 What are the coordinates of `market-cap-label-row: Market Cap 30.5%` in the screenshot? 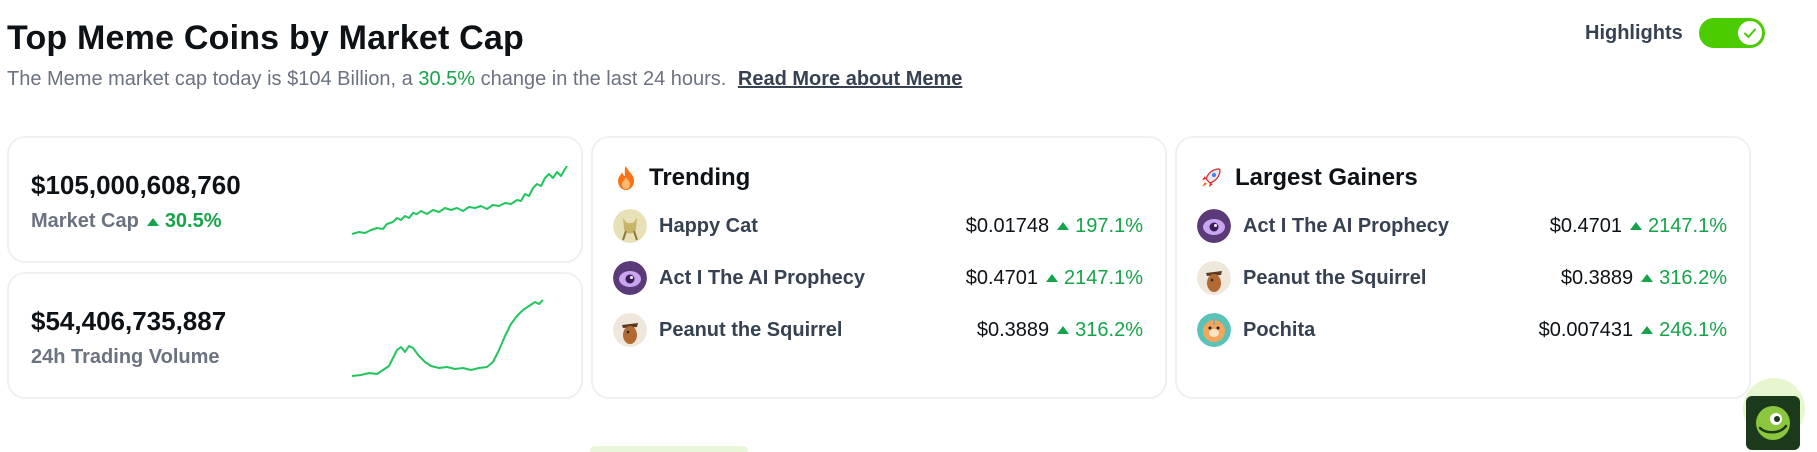 It's located at (126, 221).